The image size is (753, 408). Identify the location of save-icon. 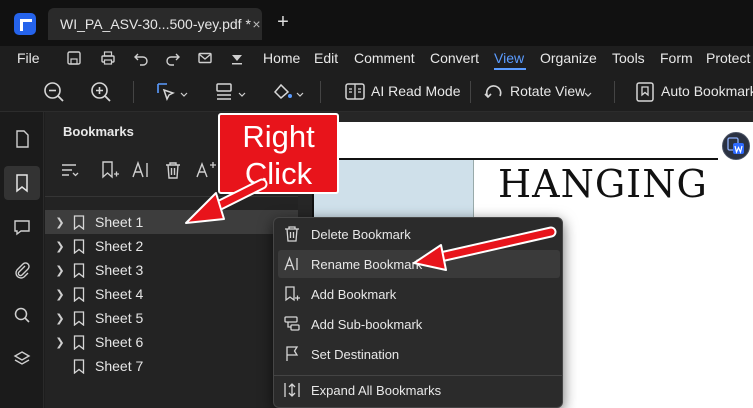
(74, 59).